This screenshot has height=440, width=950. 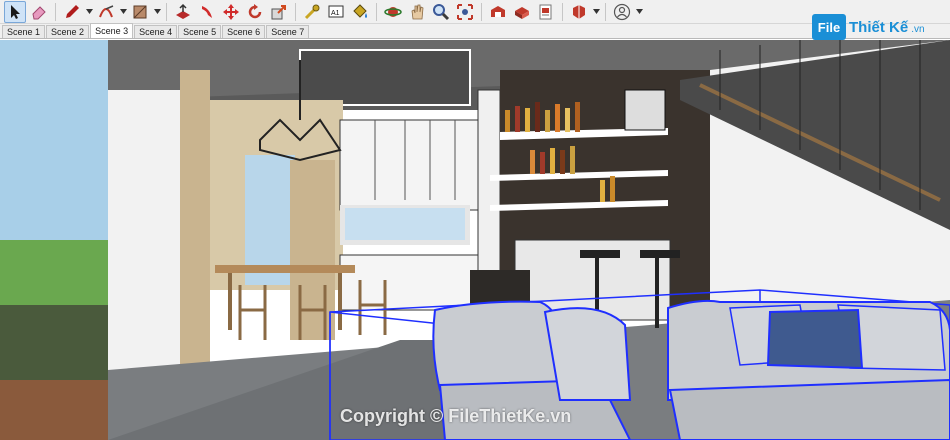 What do you see at coordinates (879, 27) in the screenshot?
I see `logo-text: Thiết Kế` at bounding box center [879, 27].